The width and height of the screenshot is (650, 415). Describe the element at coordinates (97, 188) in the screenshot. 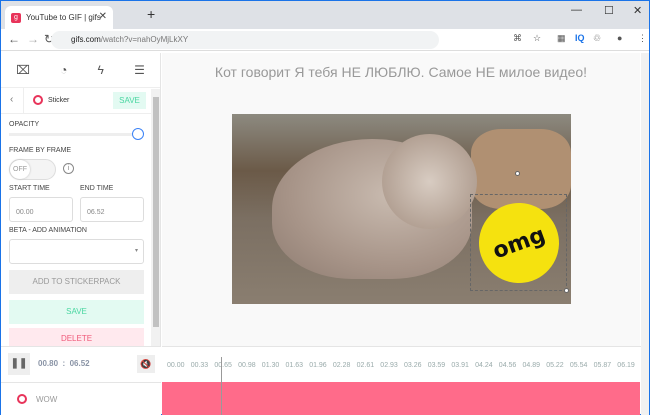

I see `end-time-label: END TIME` at that location.